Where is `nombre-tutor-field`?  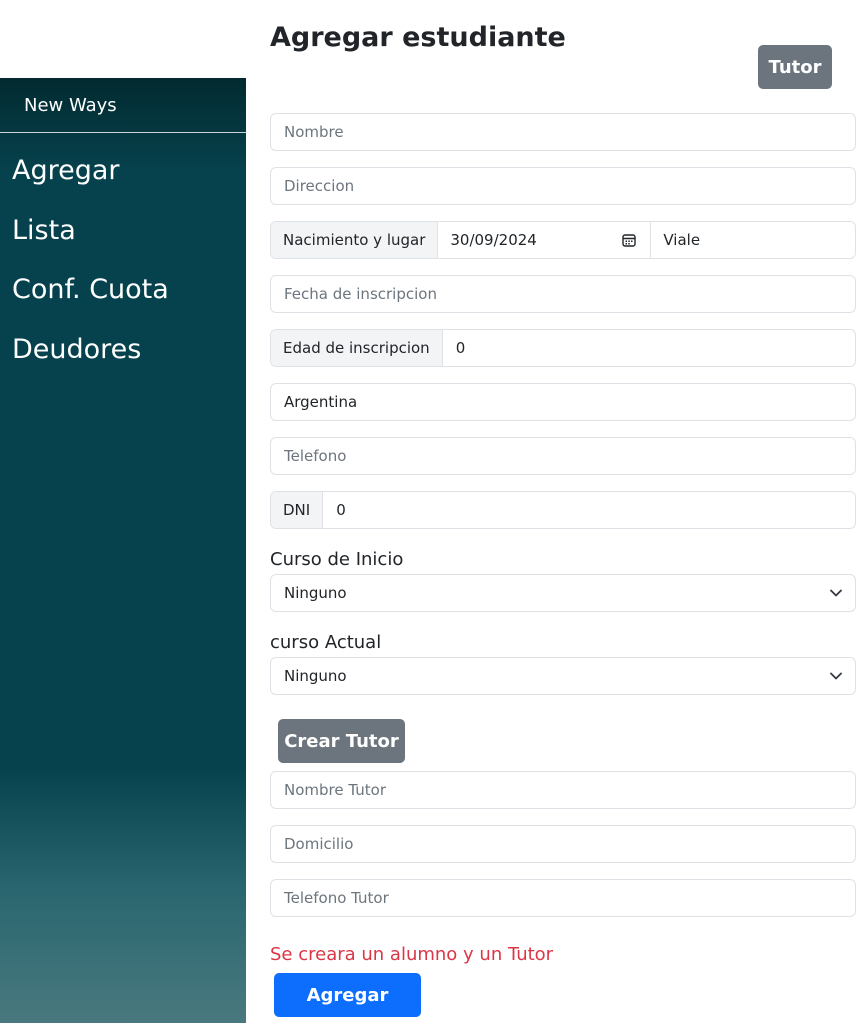
nombre-tutor-field is located at coordinates (563, 790).